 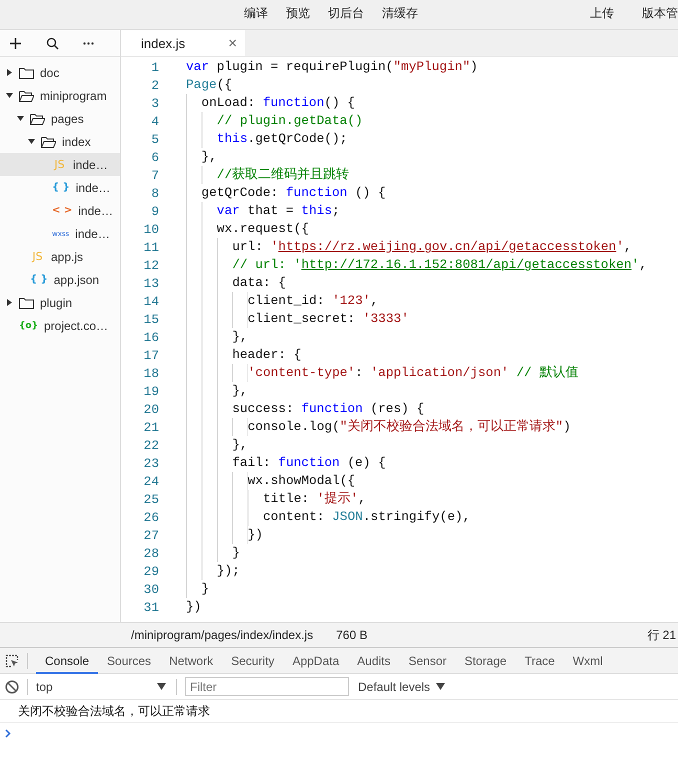 What do you see at coordinates (60, 118) in the screenshot?
I see `tree-item: pages` at bounding box center [60, 118].